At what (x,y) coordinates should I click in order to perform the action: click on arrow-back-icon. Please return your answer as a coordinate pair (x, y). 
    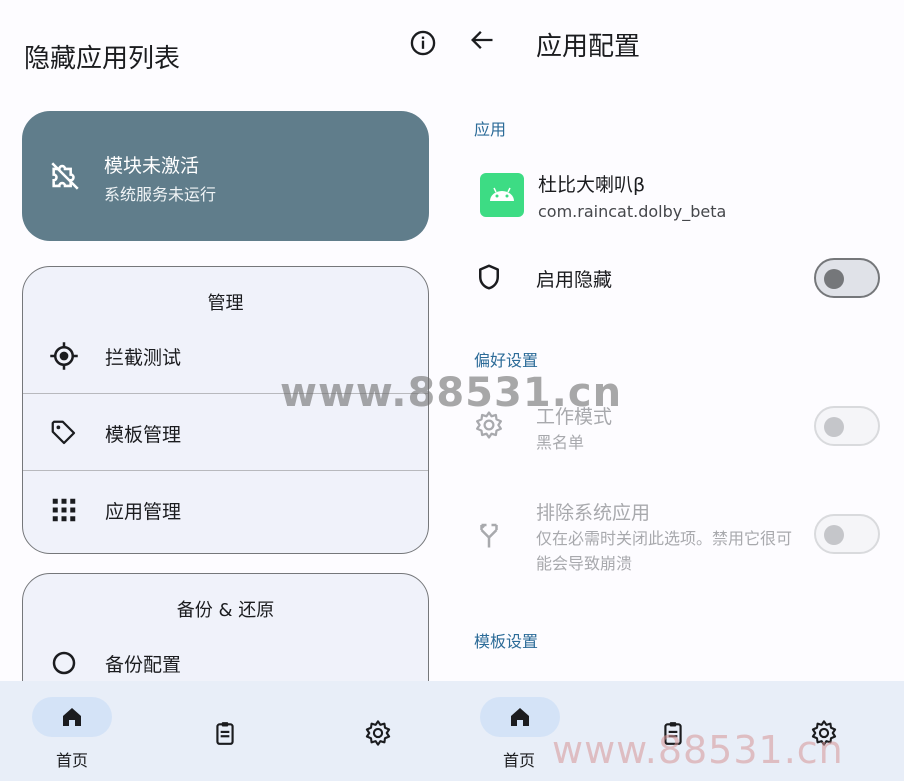
    Looking at the image, I should click on (483, 41).